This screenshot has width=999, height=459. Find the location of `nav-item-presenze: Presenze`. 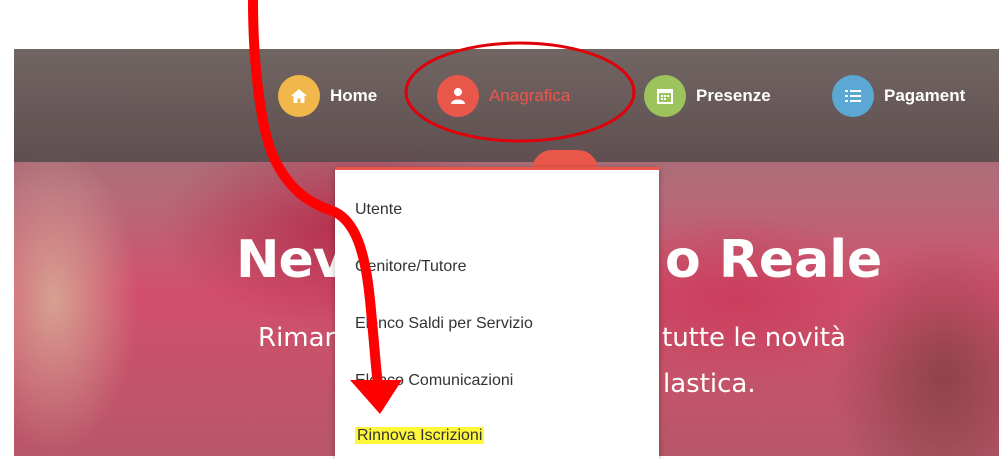

nav-item-presenze: Presenze is located at coordinates (707, 96).